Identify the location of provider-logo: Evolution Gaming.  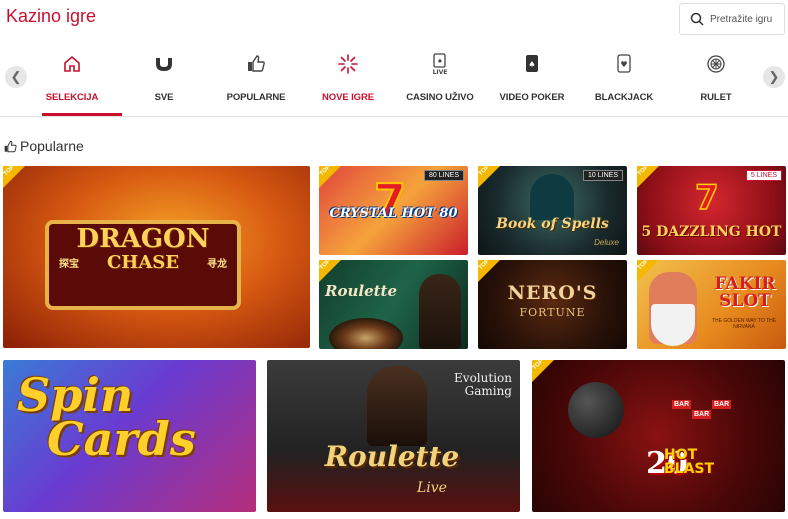
(483, 385).